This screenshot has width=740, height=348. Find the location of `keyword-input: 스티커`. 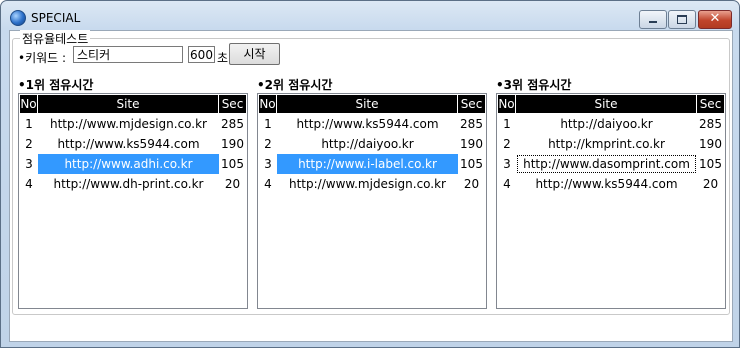

keyword-input: 스티커 is located at coordinates (128, 54).